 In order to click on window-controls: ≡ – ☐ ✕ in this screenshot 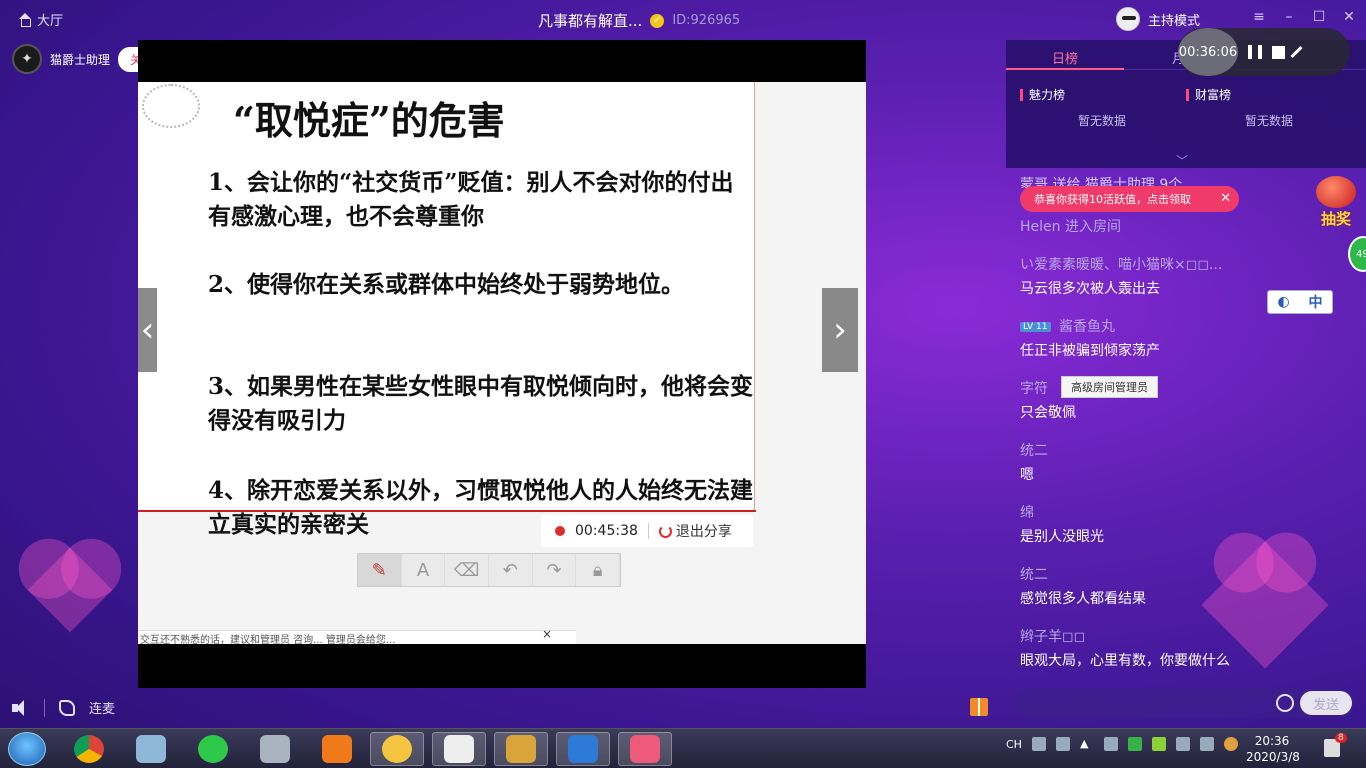, I will do `click(1304, 17)`.